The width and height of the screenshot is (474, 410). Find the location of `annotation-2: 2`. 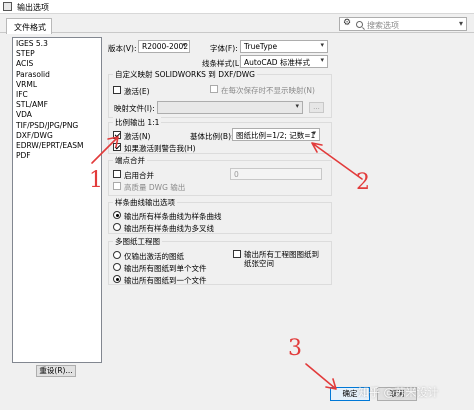

annotation-2: 2 is located at coordinates (363, 182).